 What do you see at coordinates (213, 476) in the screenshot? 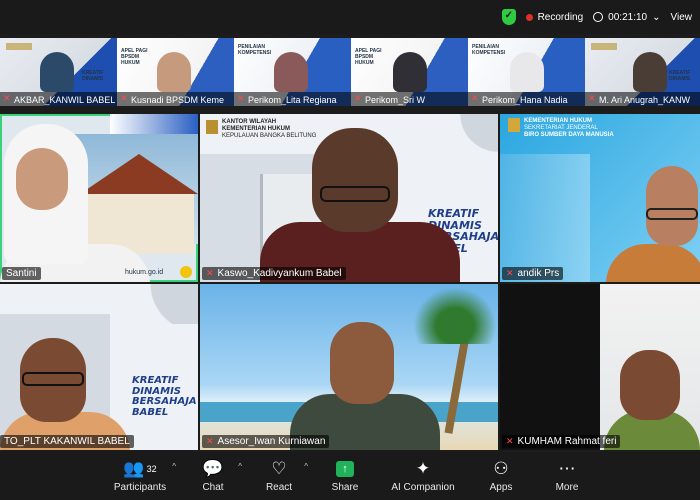
I see `chat-button: ^ 💬 Chat` at bounding box center [213, 476].